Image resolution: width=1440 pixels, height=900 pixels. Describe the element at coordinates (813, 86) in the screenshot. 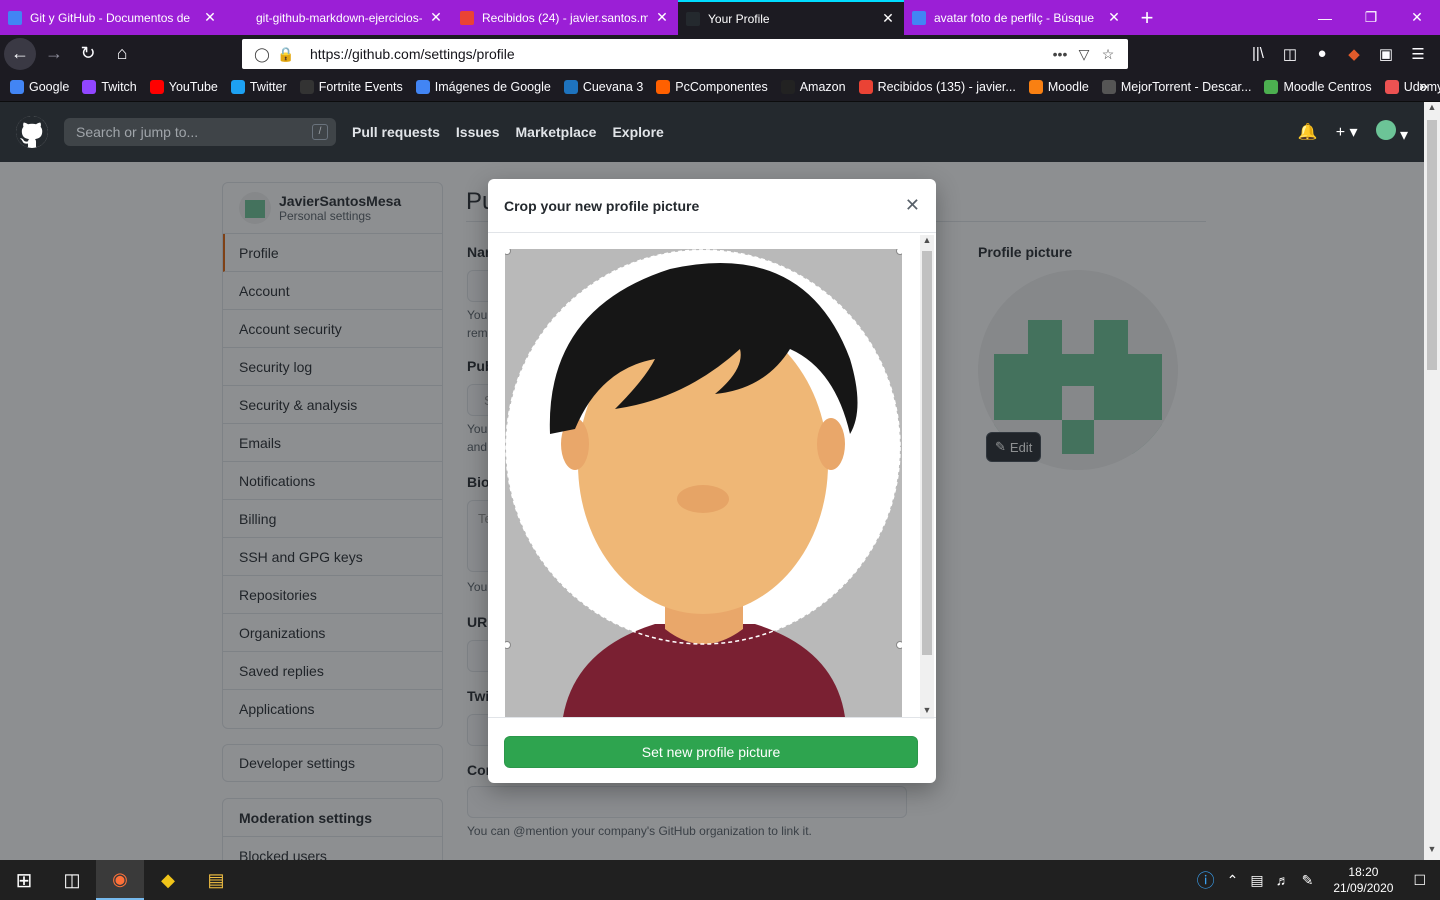

I see `bookmark-item: Amazon` at that location.